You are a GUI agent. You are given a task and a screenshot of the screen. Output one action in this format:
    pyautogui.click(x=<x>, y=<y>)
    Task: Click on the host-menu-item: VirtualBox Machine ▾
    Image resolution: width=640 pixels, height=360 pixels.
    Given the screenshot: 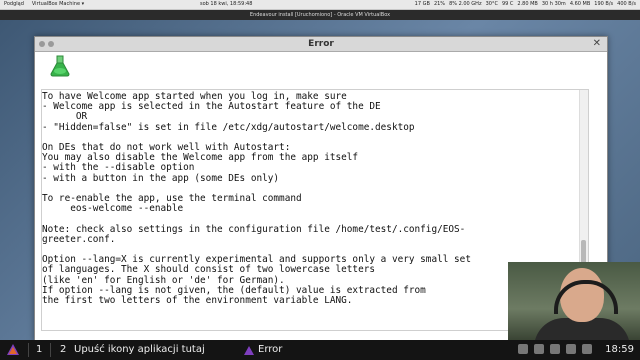 What is the action you would take?
    pyautogui.click(x=58, y=4)
    